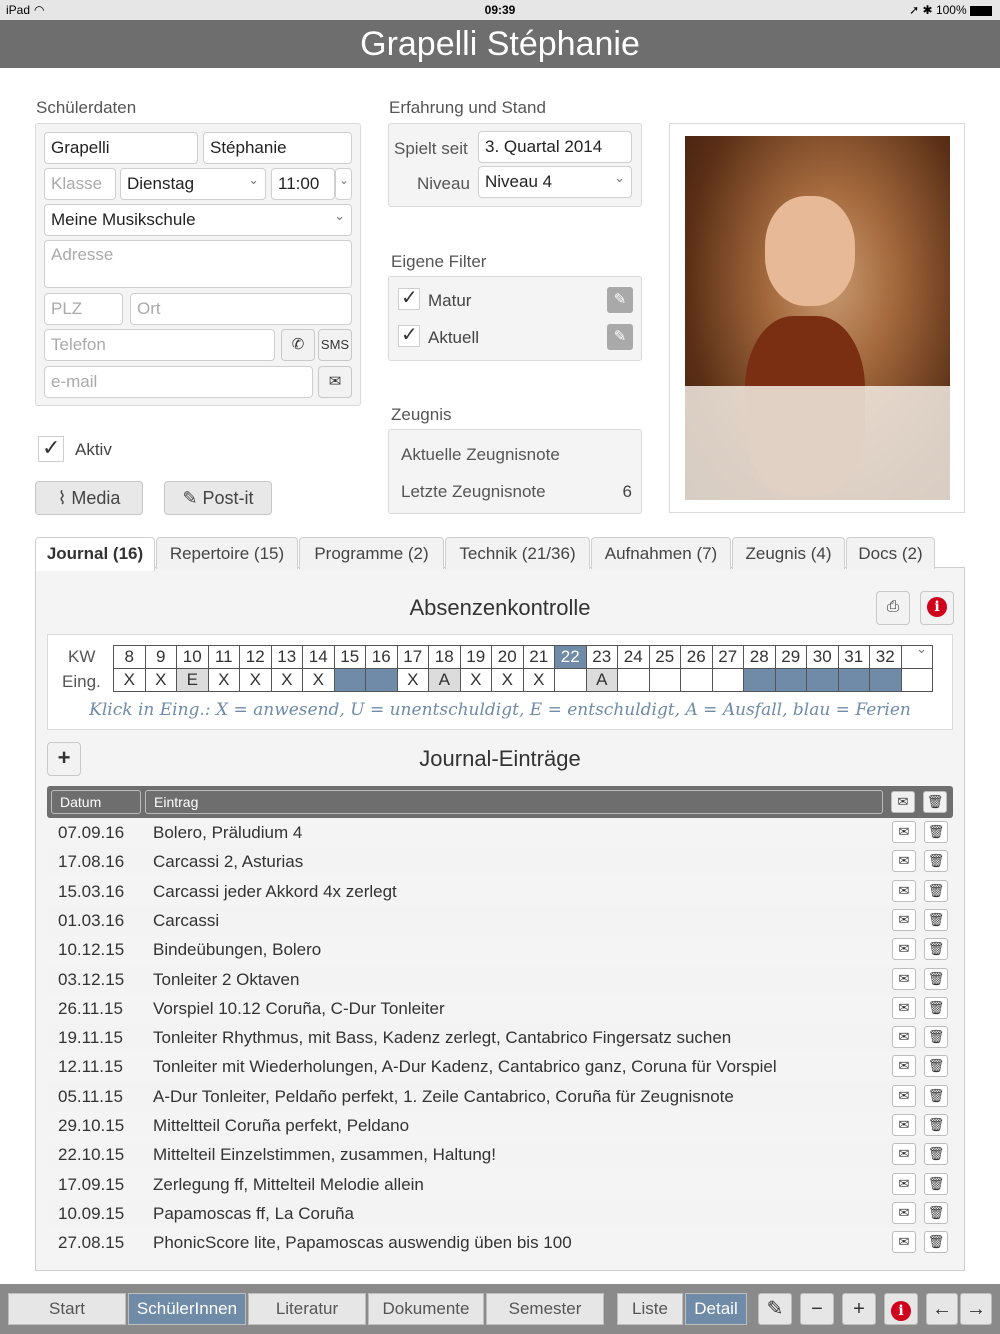 The image size is (1000, 1334). What do you see at coordinates (409, 335) in the screenshot?
I see `filter-aktuell-checkbox: ✓` at bounding box center [409, 335].